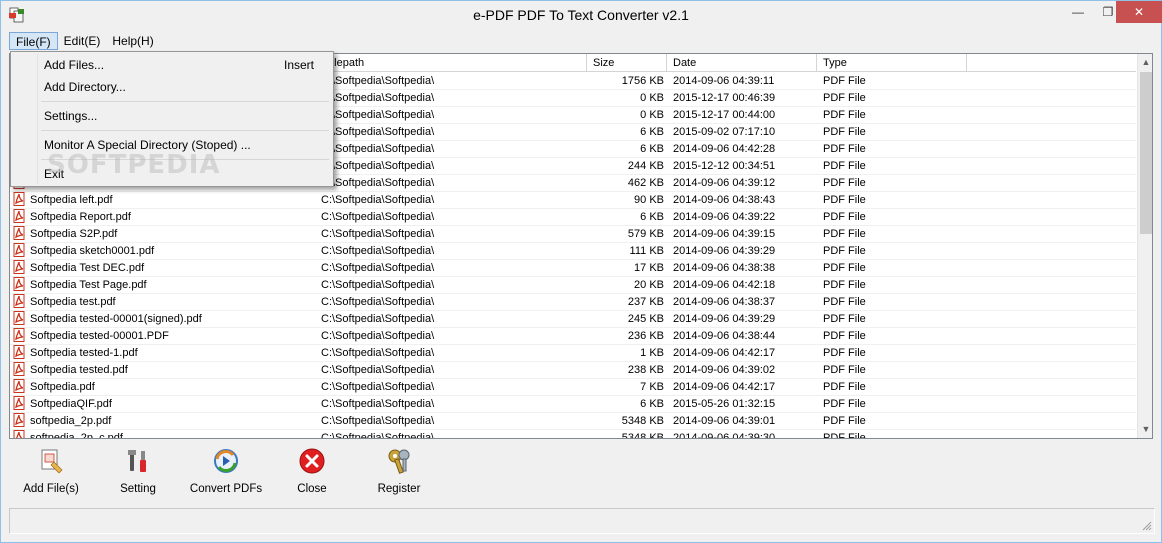 This screenshot has height=543, width=1162. Describe the element at coordinates (138, 473) in the screenshot. I see `setting-button: Setting` at that location.